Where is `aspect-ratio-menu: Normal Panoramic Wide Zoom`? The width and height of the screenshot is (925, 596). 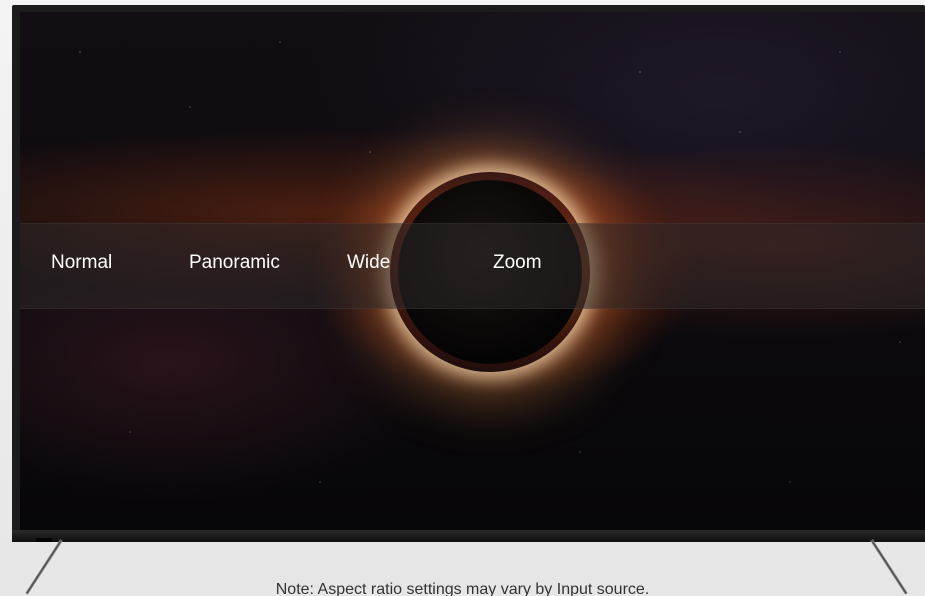 aspect-ratio-menu: Normal Panoramic Wide Zoom is located at coordinates (472, 266).